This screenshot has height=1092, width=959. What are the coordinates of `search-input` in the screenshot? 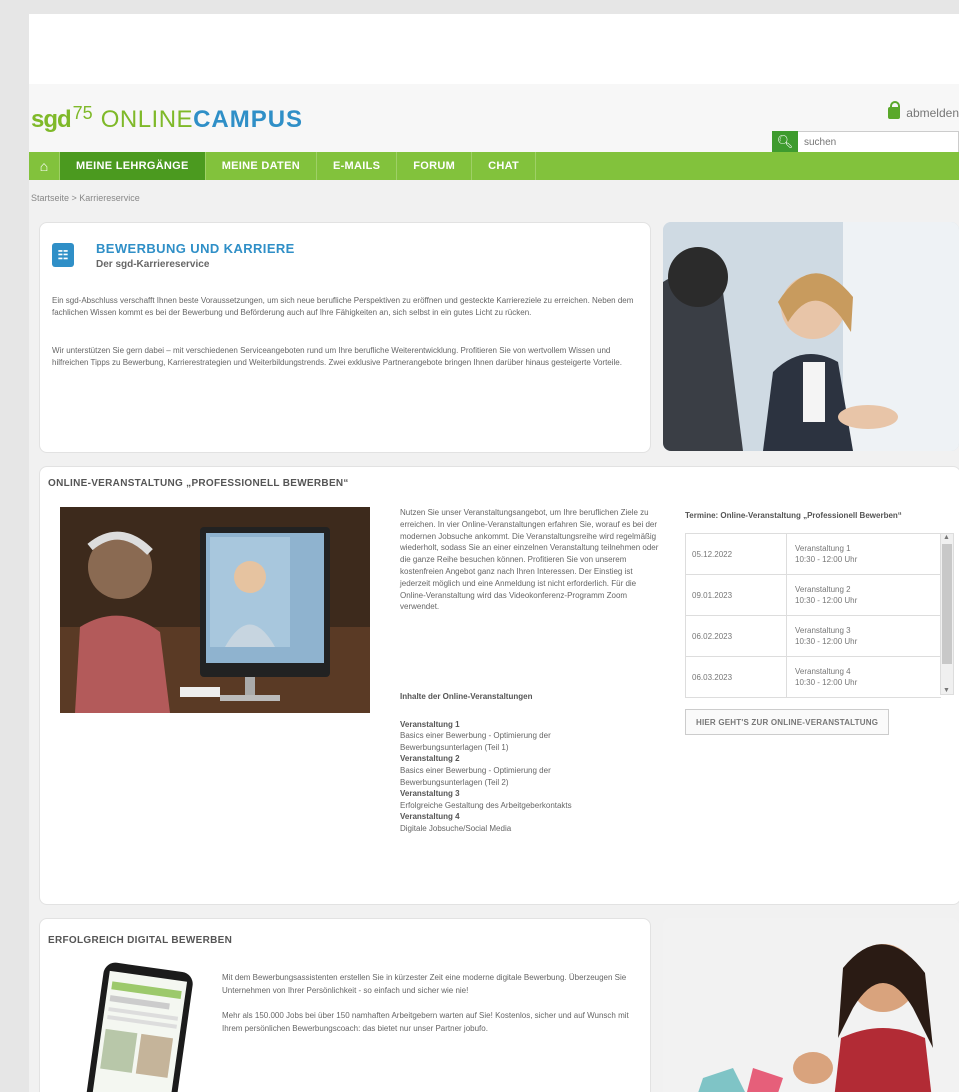 It's located at (878, 142).